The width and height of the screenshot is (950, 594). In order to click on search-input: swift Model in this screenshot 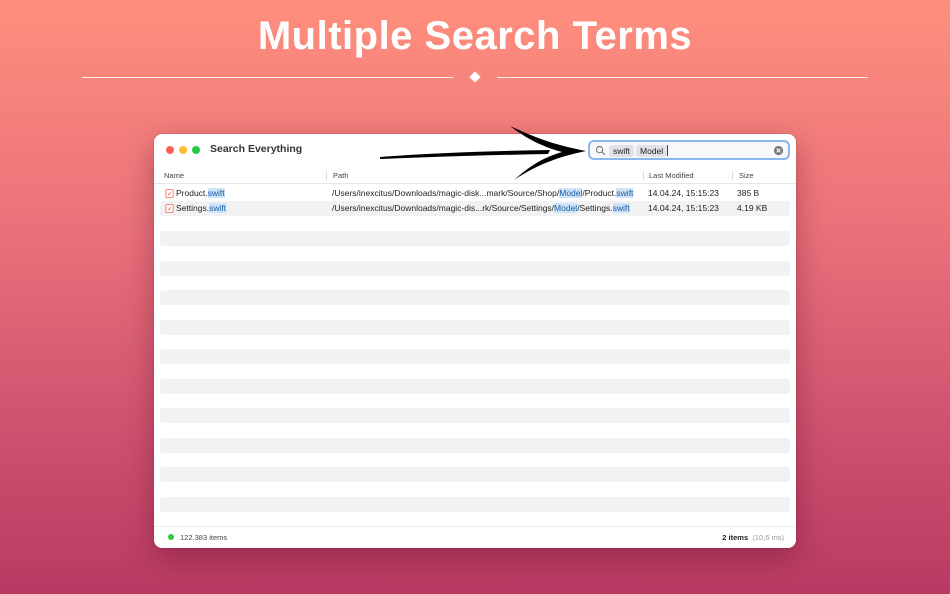, I will do `click(689, 150)`.